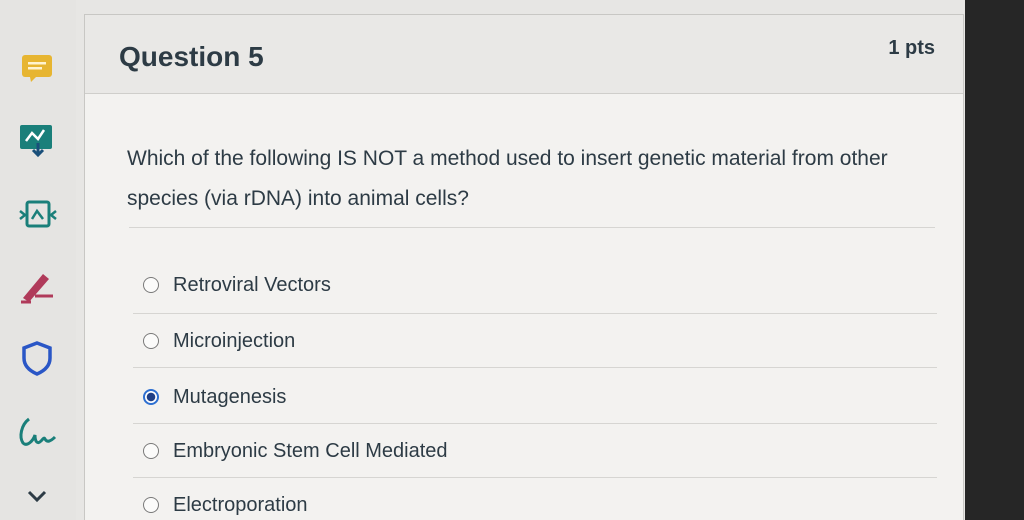  I want to click on answer-option: Microinjection, so click(533, 341).